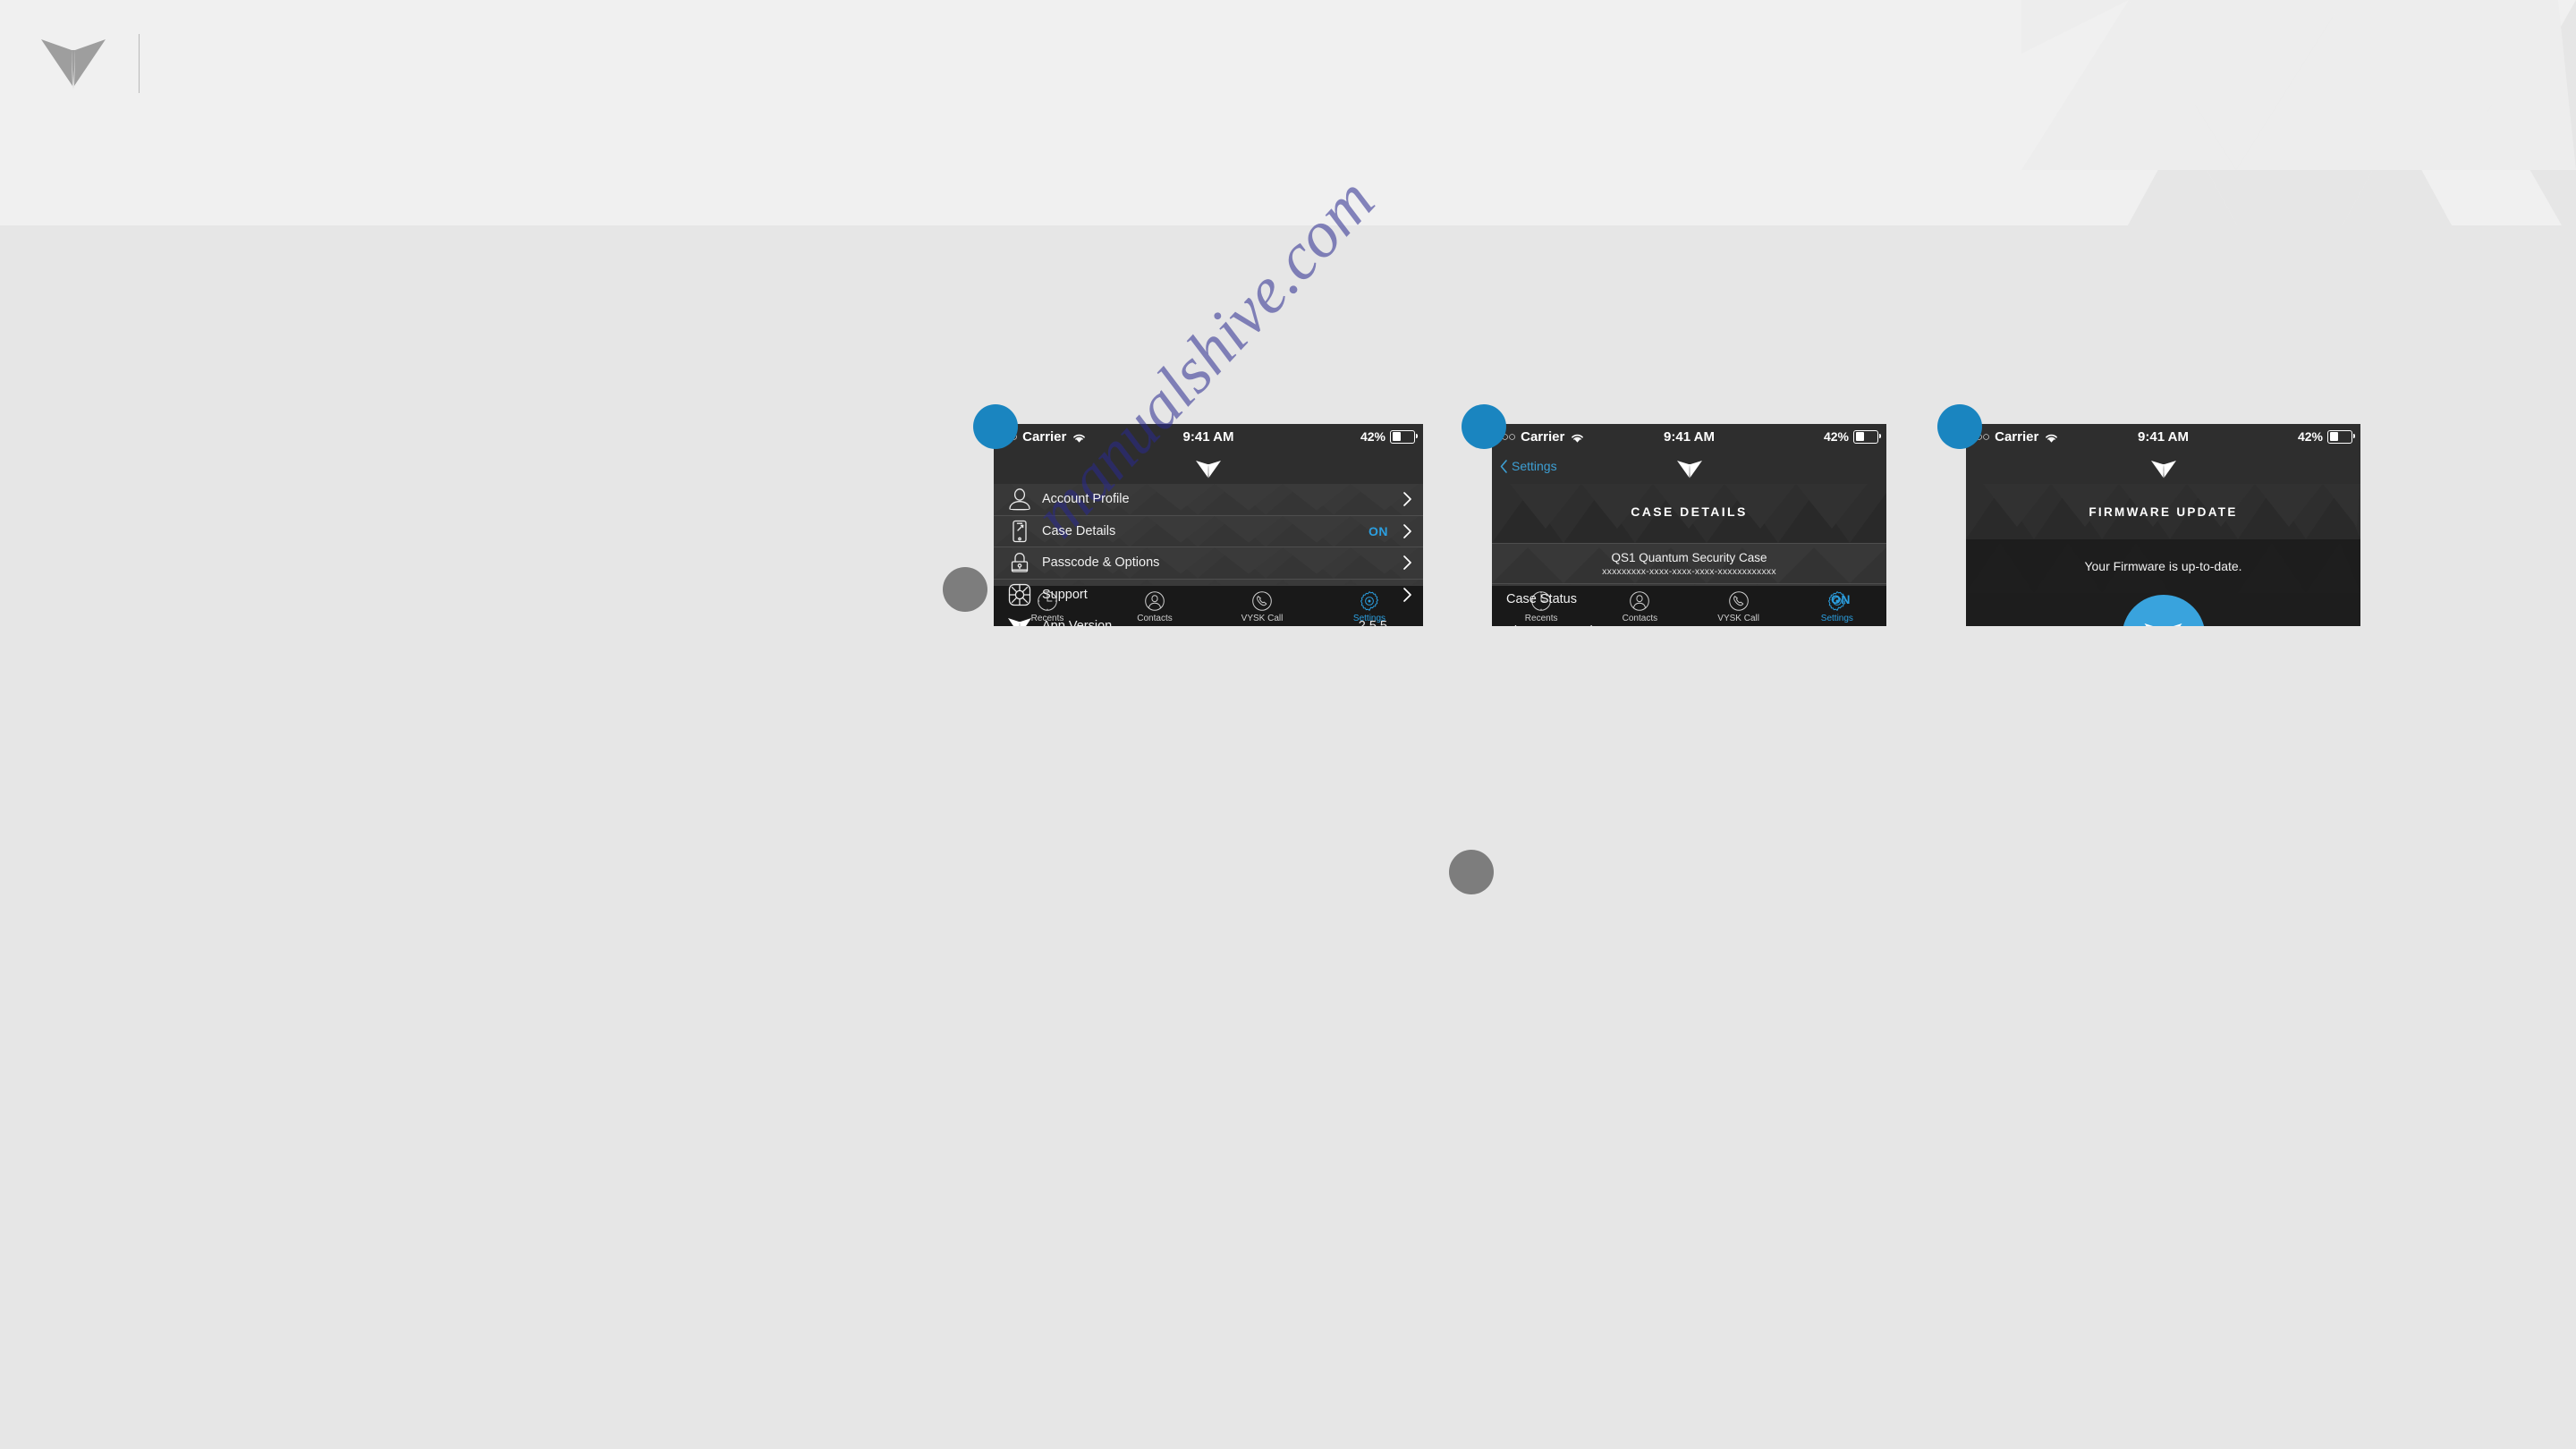 This screenshot has height=1449, width=2576. What do you see at coordinates (1503, 466) in the screenshot?
I see `chevron-left-icon` at bounding box center [1503, 466].